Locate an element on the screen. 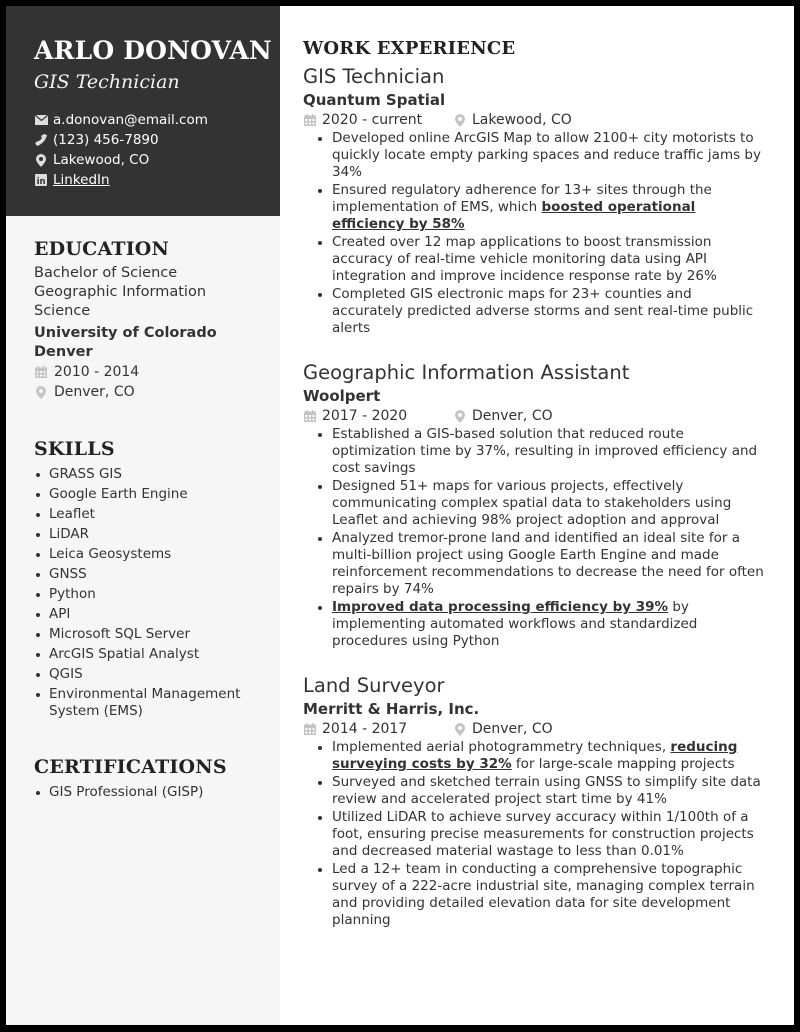  job-title: Land Surveyor is located at coordinates (374, 685).